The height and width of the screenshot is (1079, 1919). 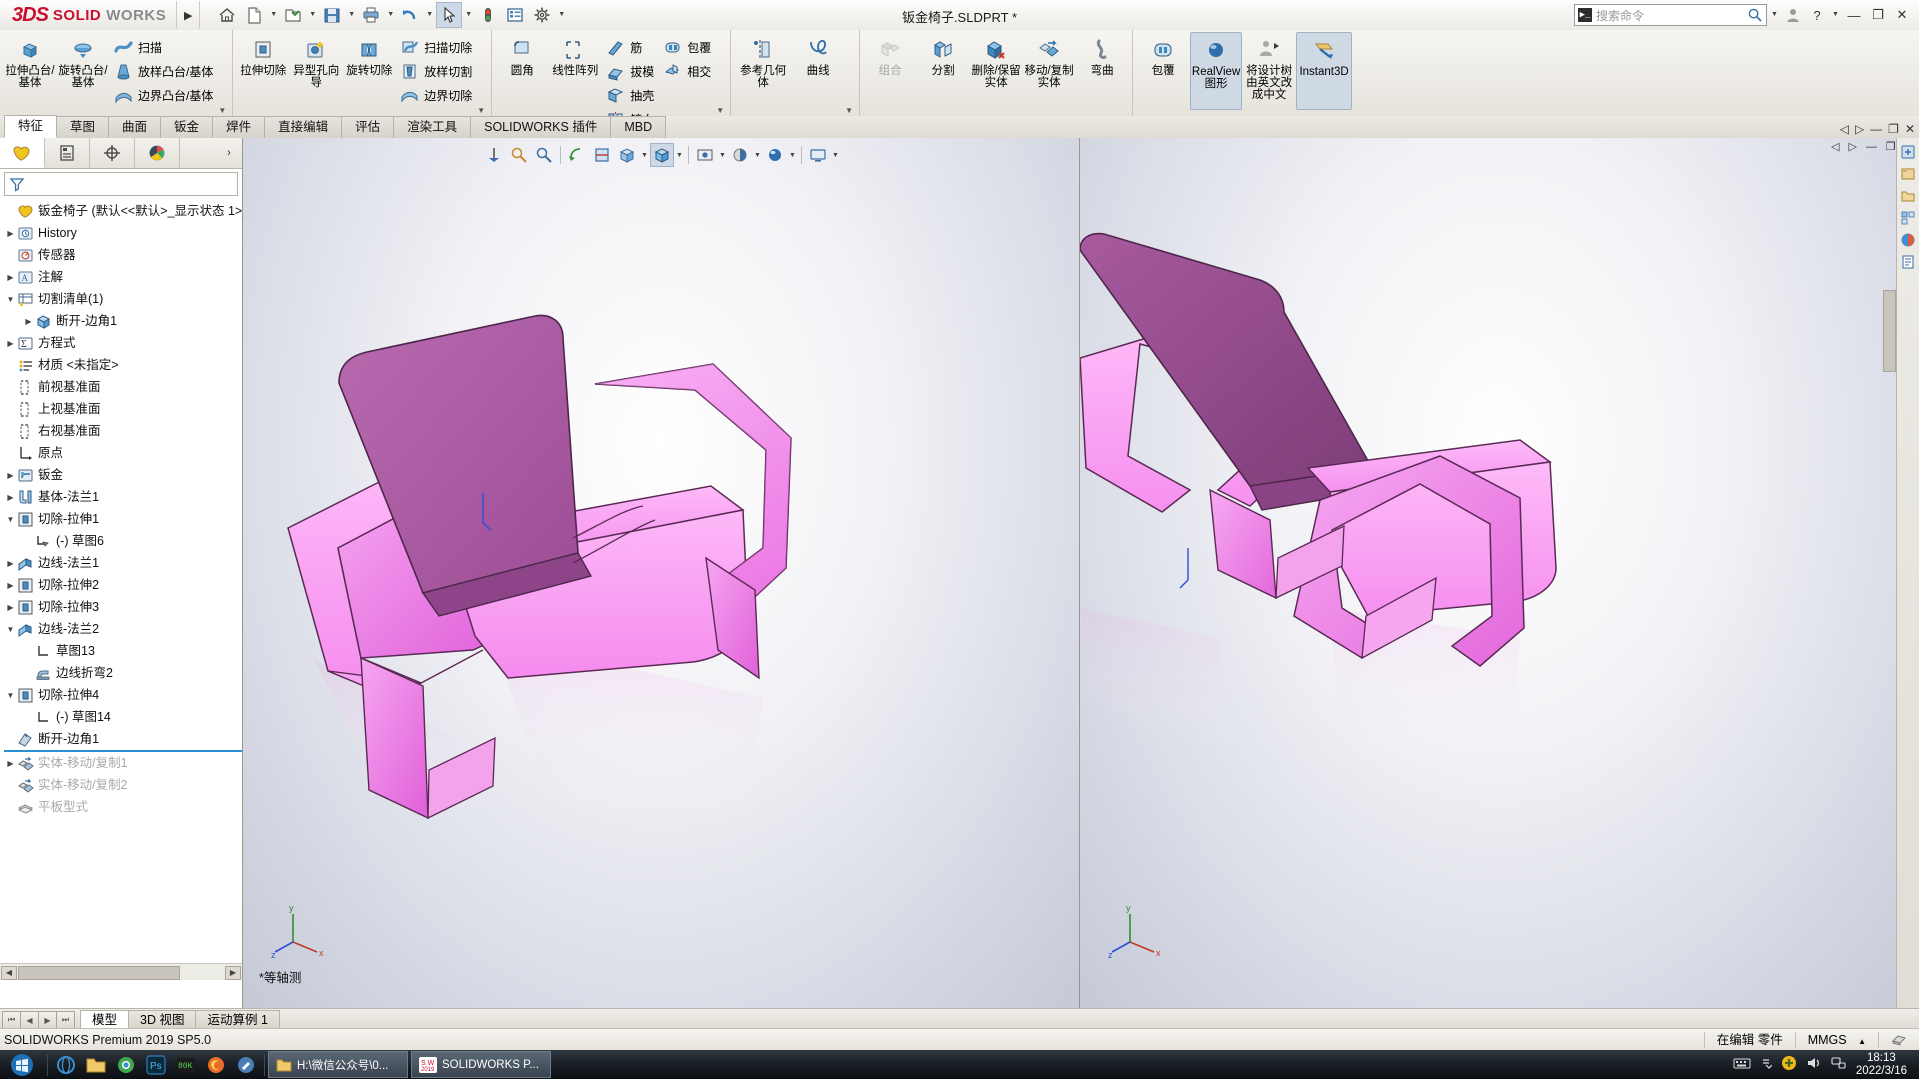 I want to click on fillet-button: 圆角, so click(x=522, y=74).